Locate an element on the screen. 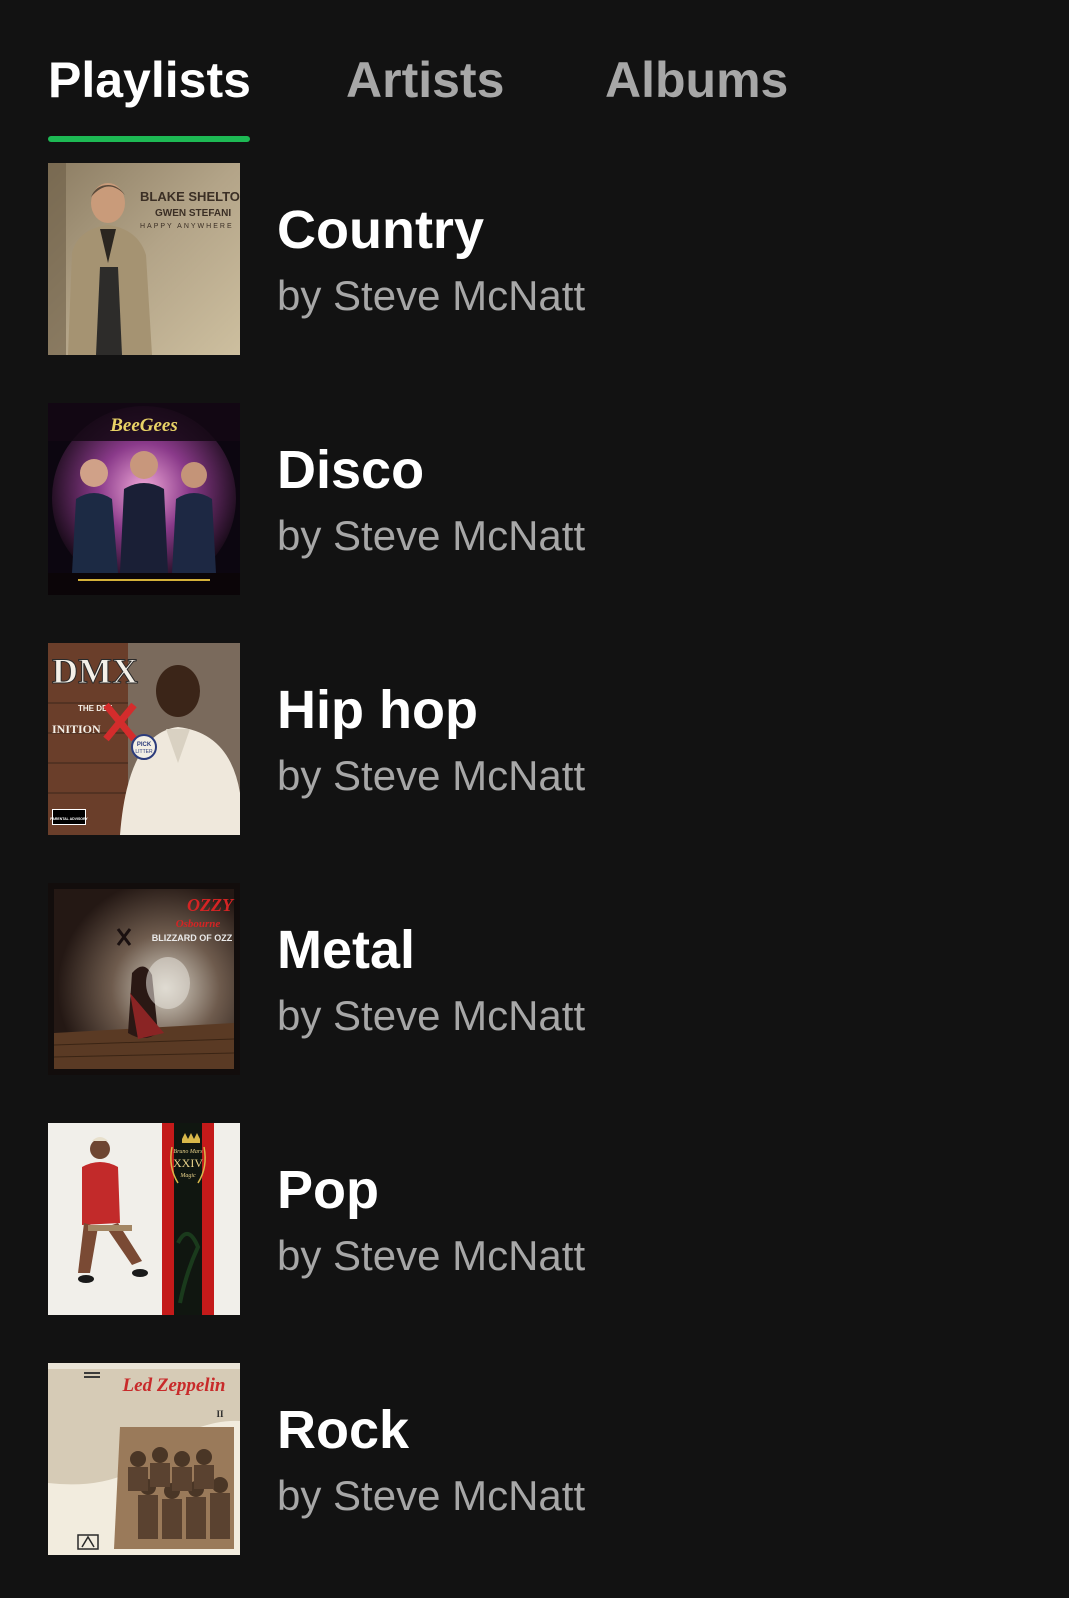 The width and height of the screenshot is (1069, 1598). svg-text: PARENTAL ADVISORY is located at coordinates (69, 819).